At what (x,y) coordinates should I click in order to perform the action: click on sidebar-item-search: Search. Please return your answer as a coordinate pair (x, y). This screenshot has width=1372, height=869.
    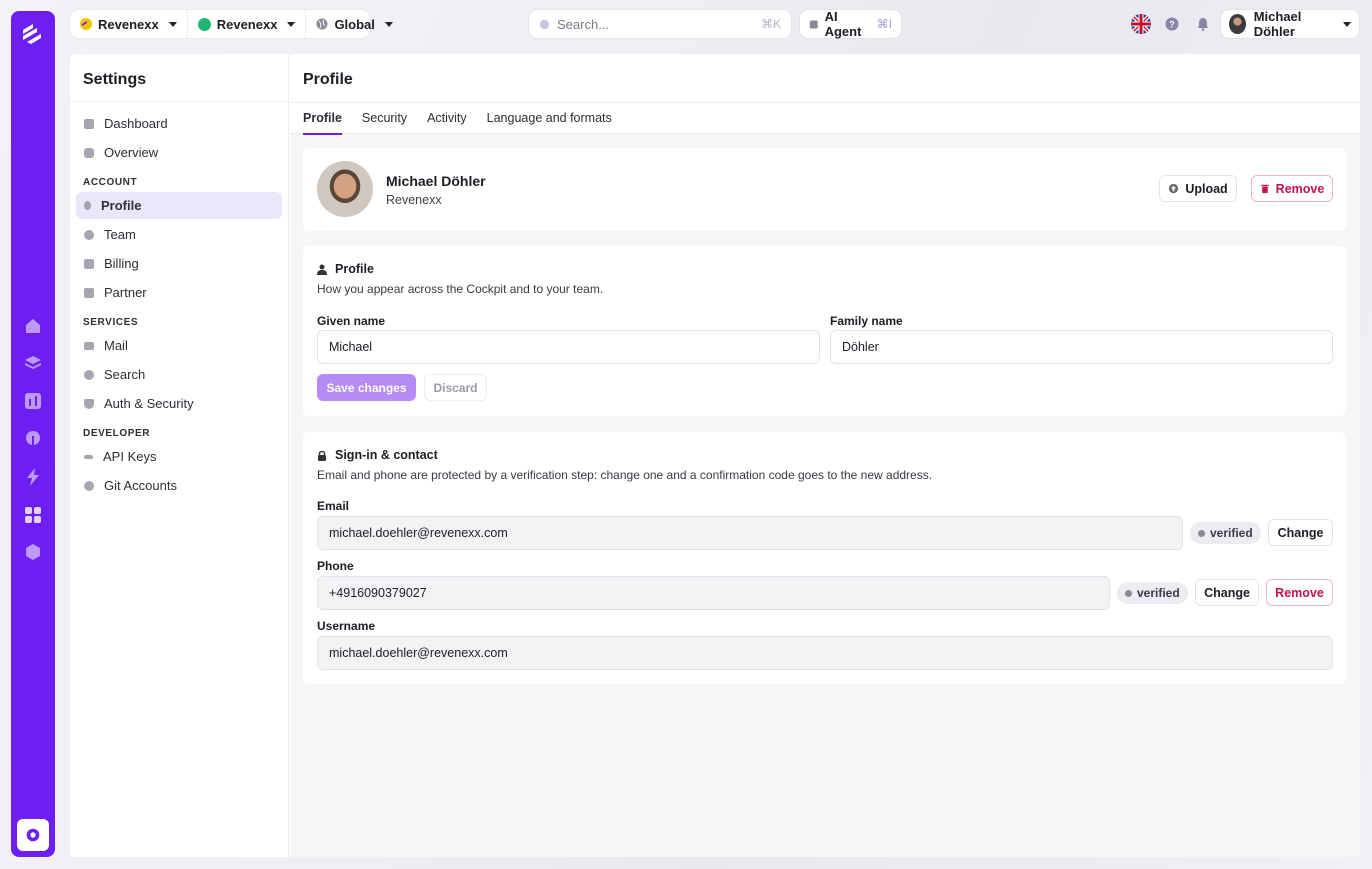
    Looking at the image, I should click on (179, 374).